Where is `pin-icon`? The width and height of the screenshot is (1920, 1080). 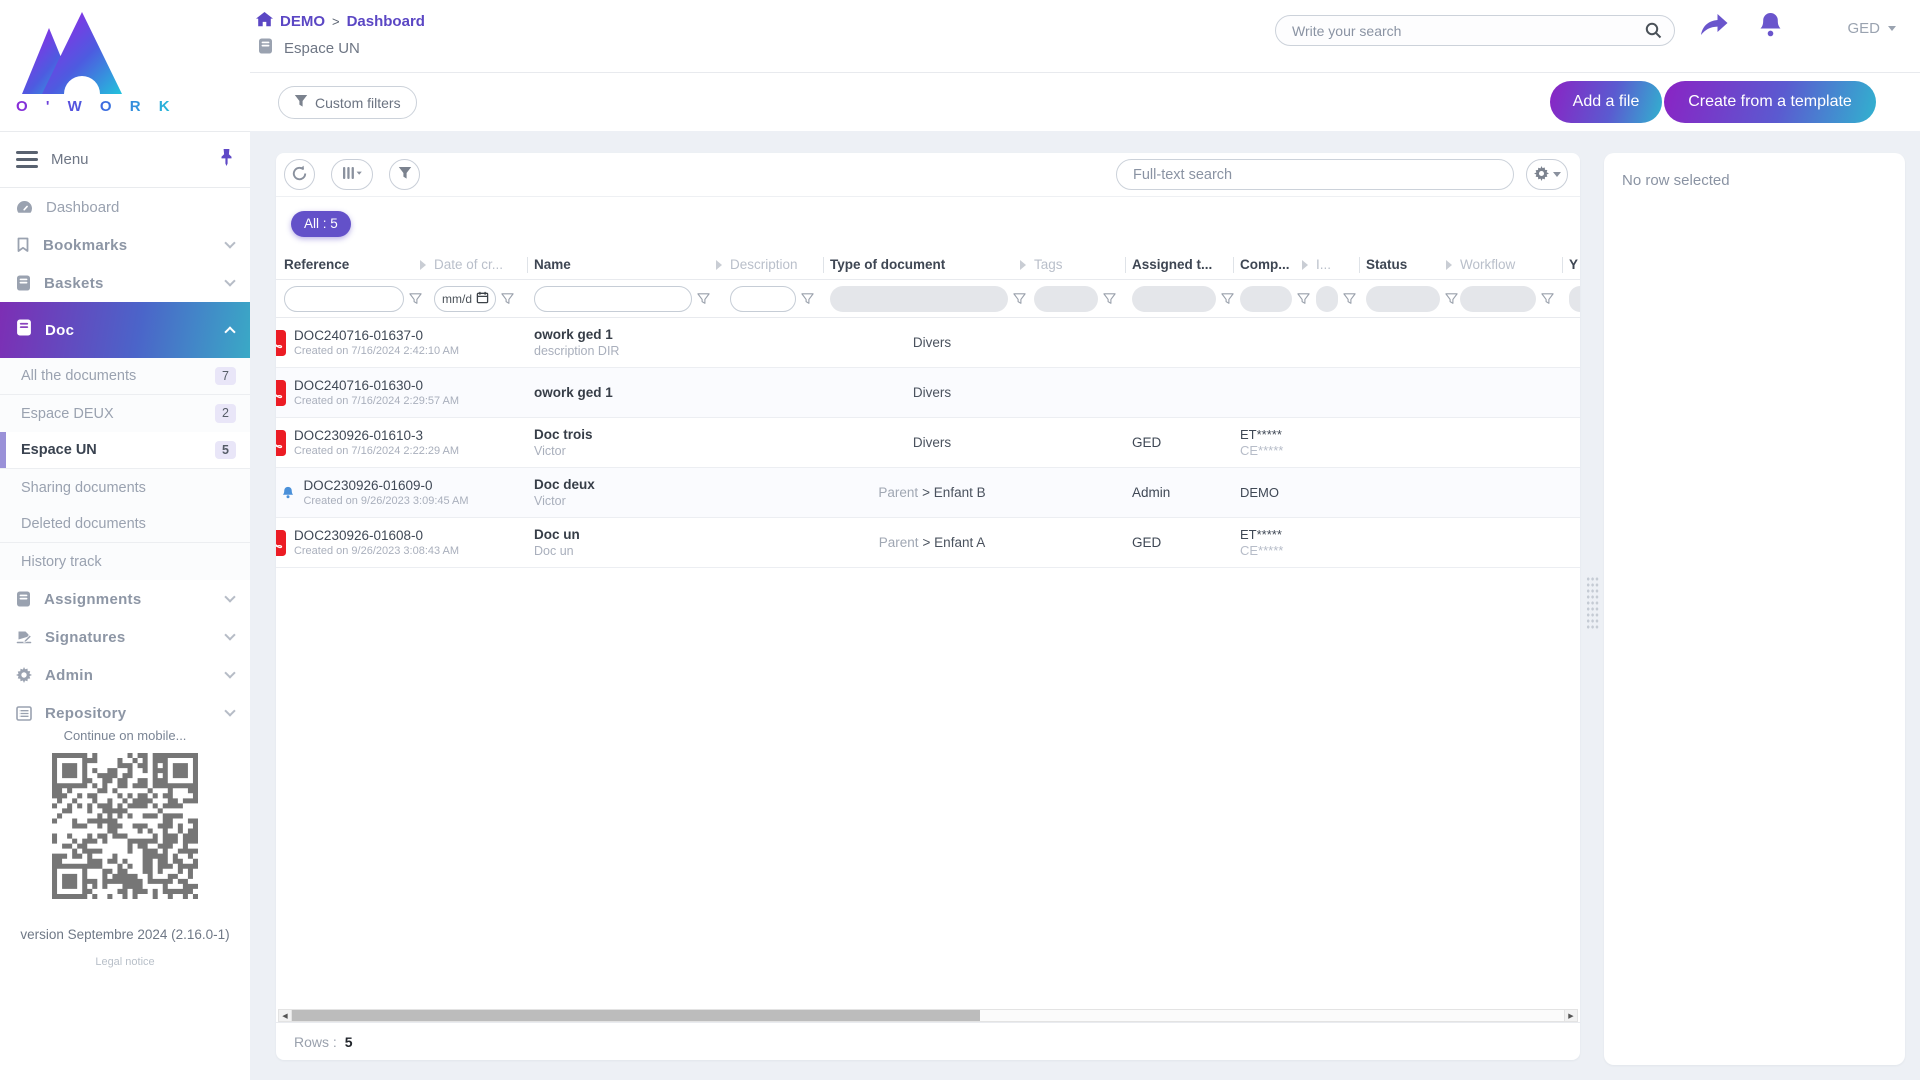 pin-icon is located at coordinates (226, 160).